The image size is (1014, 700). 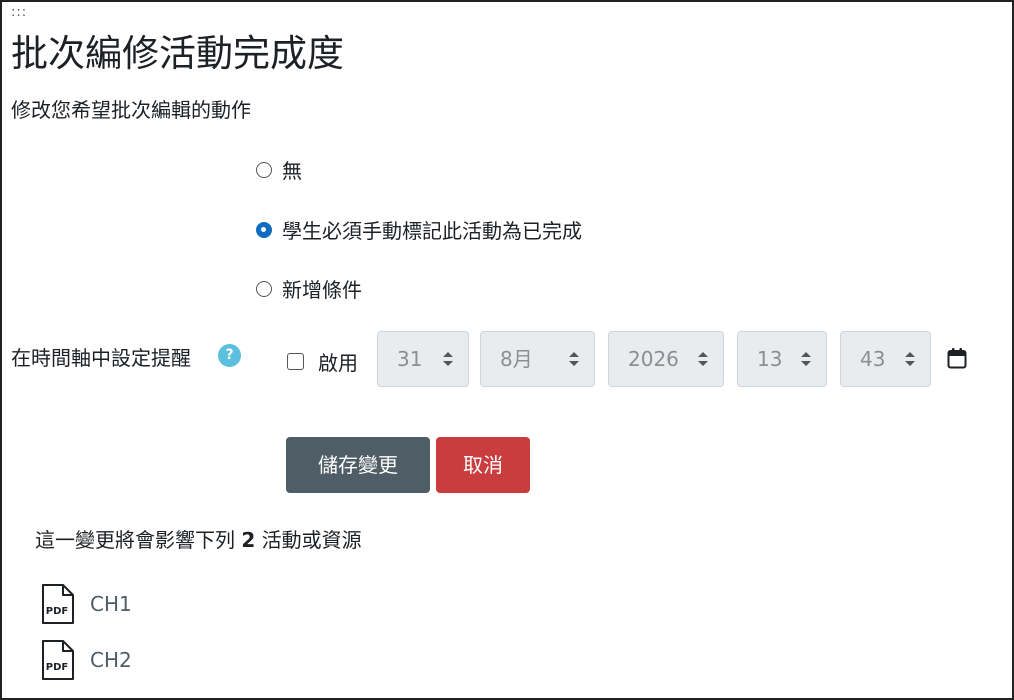 What do you see at coordinates (873, 359) in the screenshot?
I see `minute-value: 43` at bounding box center [873, 359].